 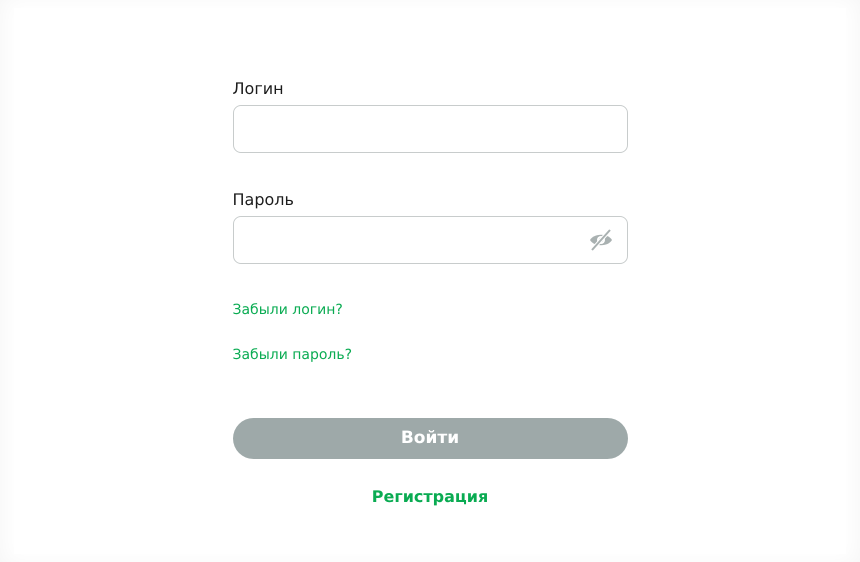 What do you see at coordinates (430, 496) in the screenshot?
I see `register-link: Регистрация` at bounding box center [430, 496].